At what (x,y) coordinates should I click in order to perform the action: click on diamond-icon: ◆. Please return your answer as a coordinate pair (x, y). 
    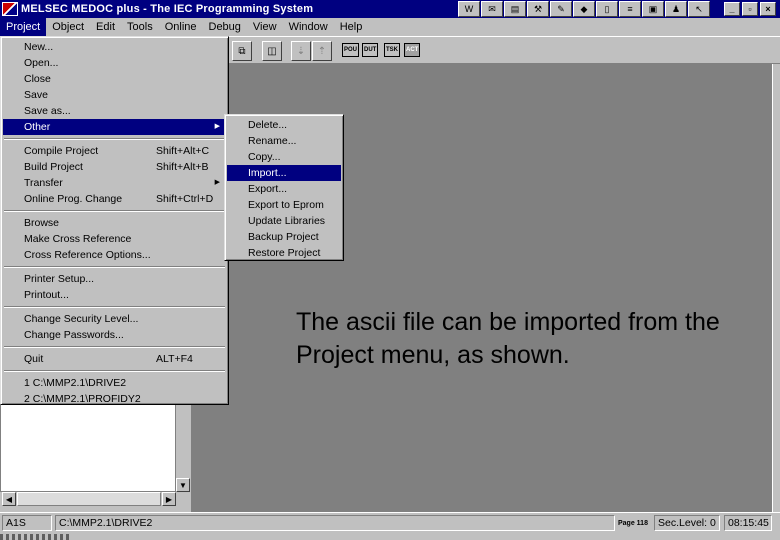
    Looking at the image, I should click on (584, 9).